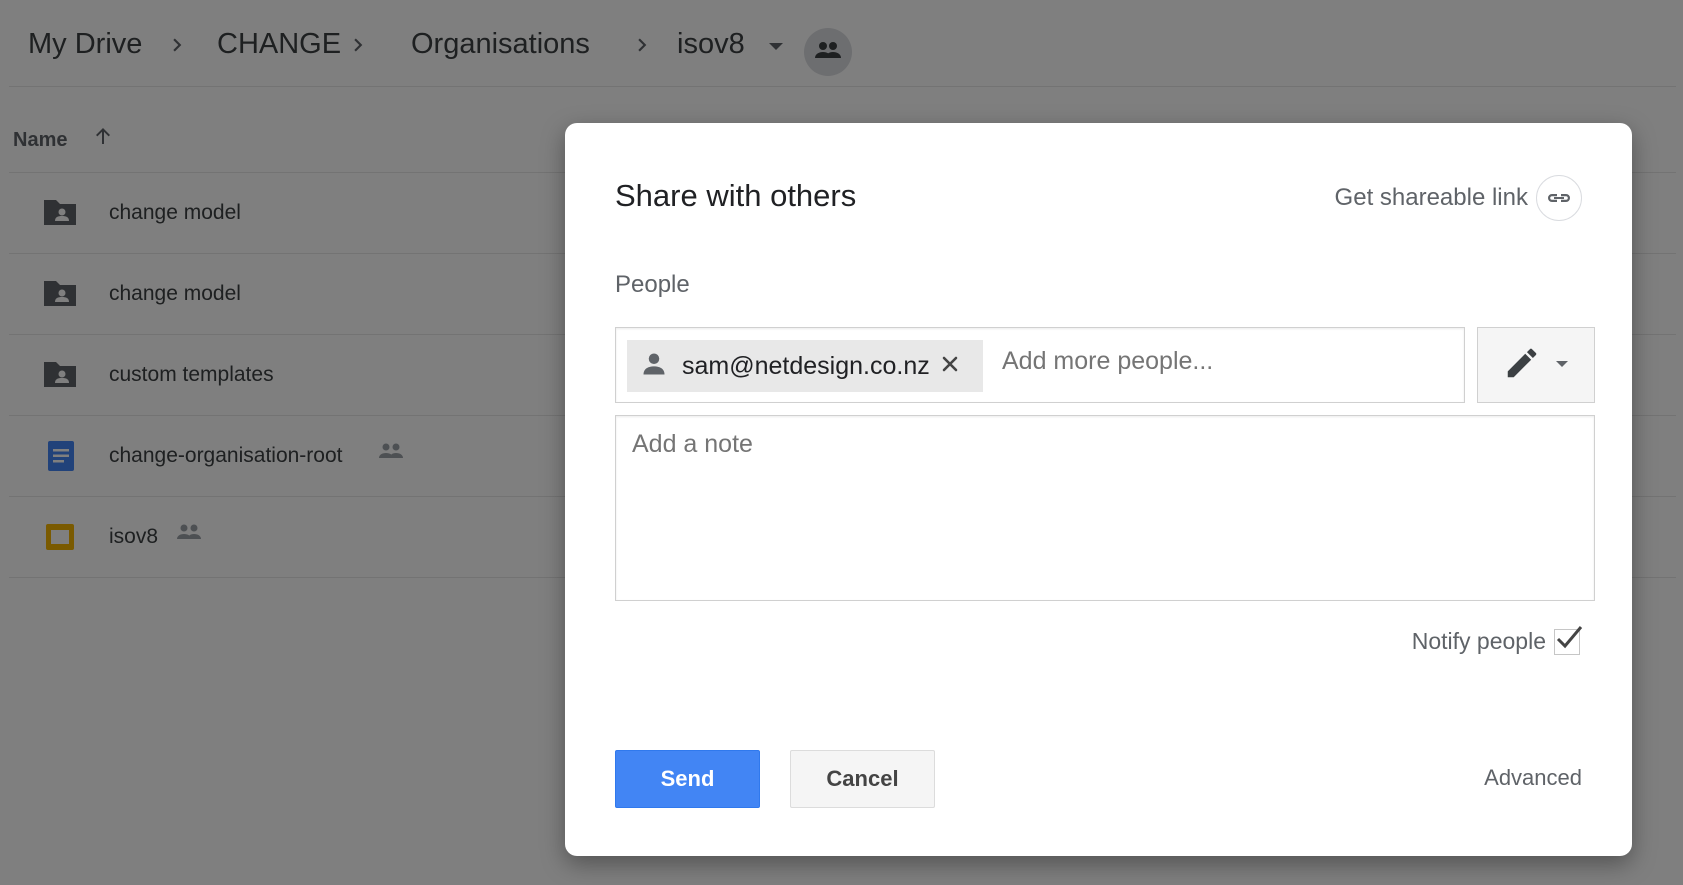 Image resolution: width=1683 pixels, height=885 pixels. Describe the element at coordinates (862, 779) in the screenshot. I see `cancel-button: Cancel` at that location.